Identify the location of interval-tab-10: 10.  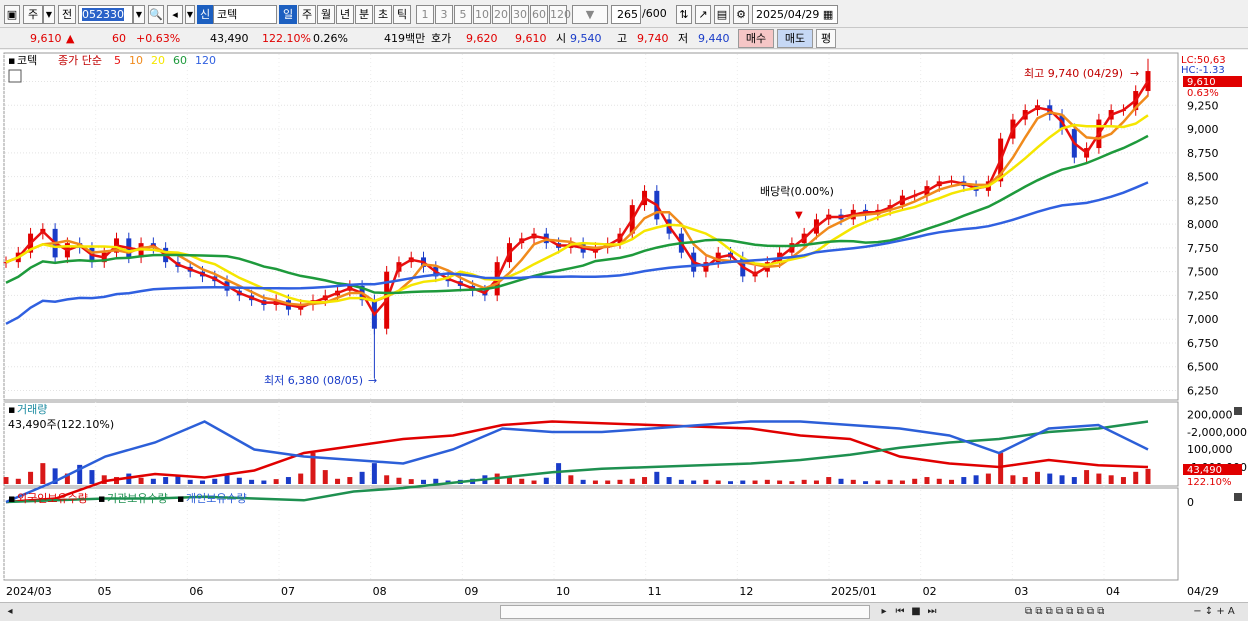
(482, 14).